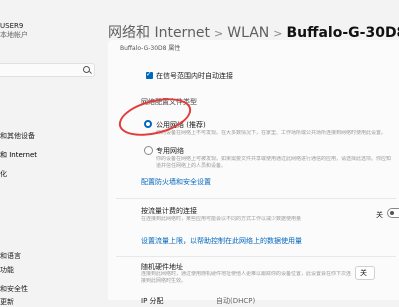  What do you see at coordinates (10, 256) in the screenshot?
I see `sidebar-item-language: 和语言` at bounding box center [10, 256].